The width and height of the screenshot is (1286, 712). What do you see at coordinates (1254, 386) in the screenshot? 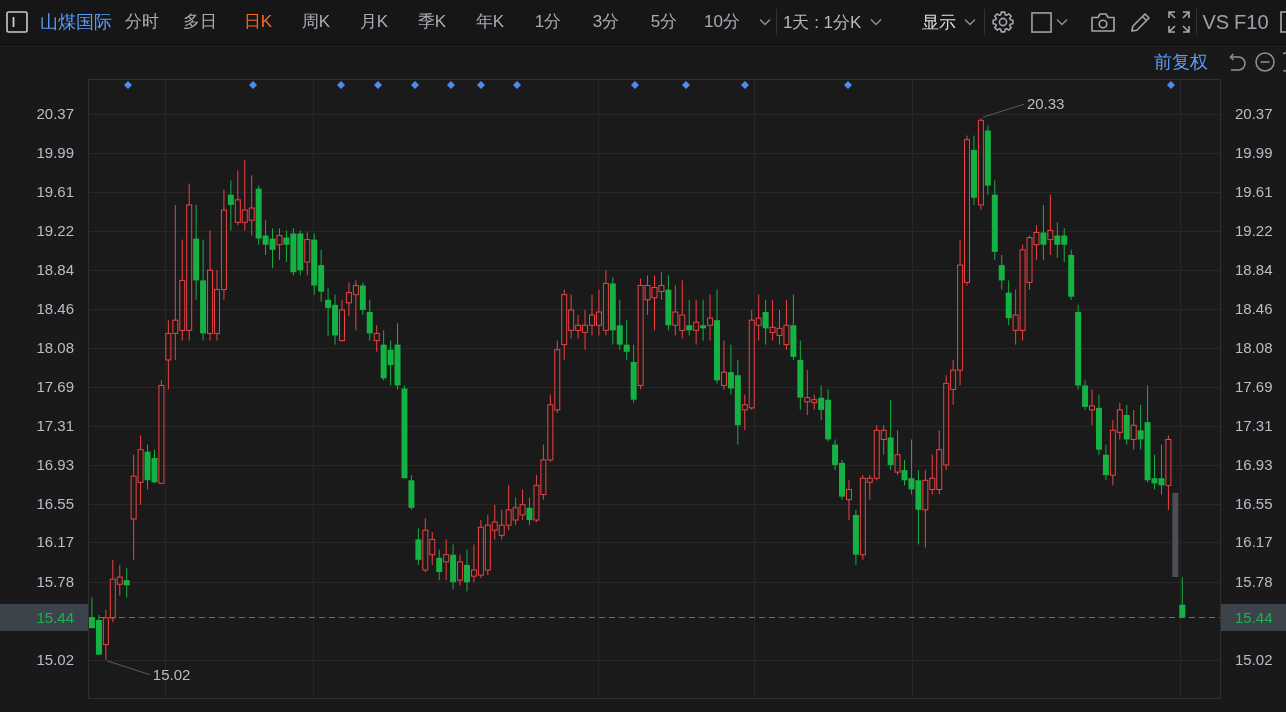
I see `axis-label: 17.69` at bounding box center [1254, 386].